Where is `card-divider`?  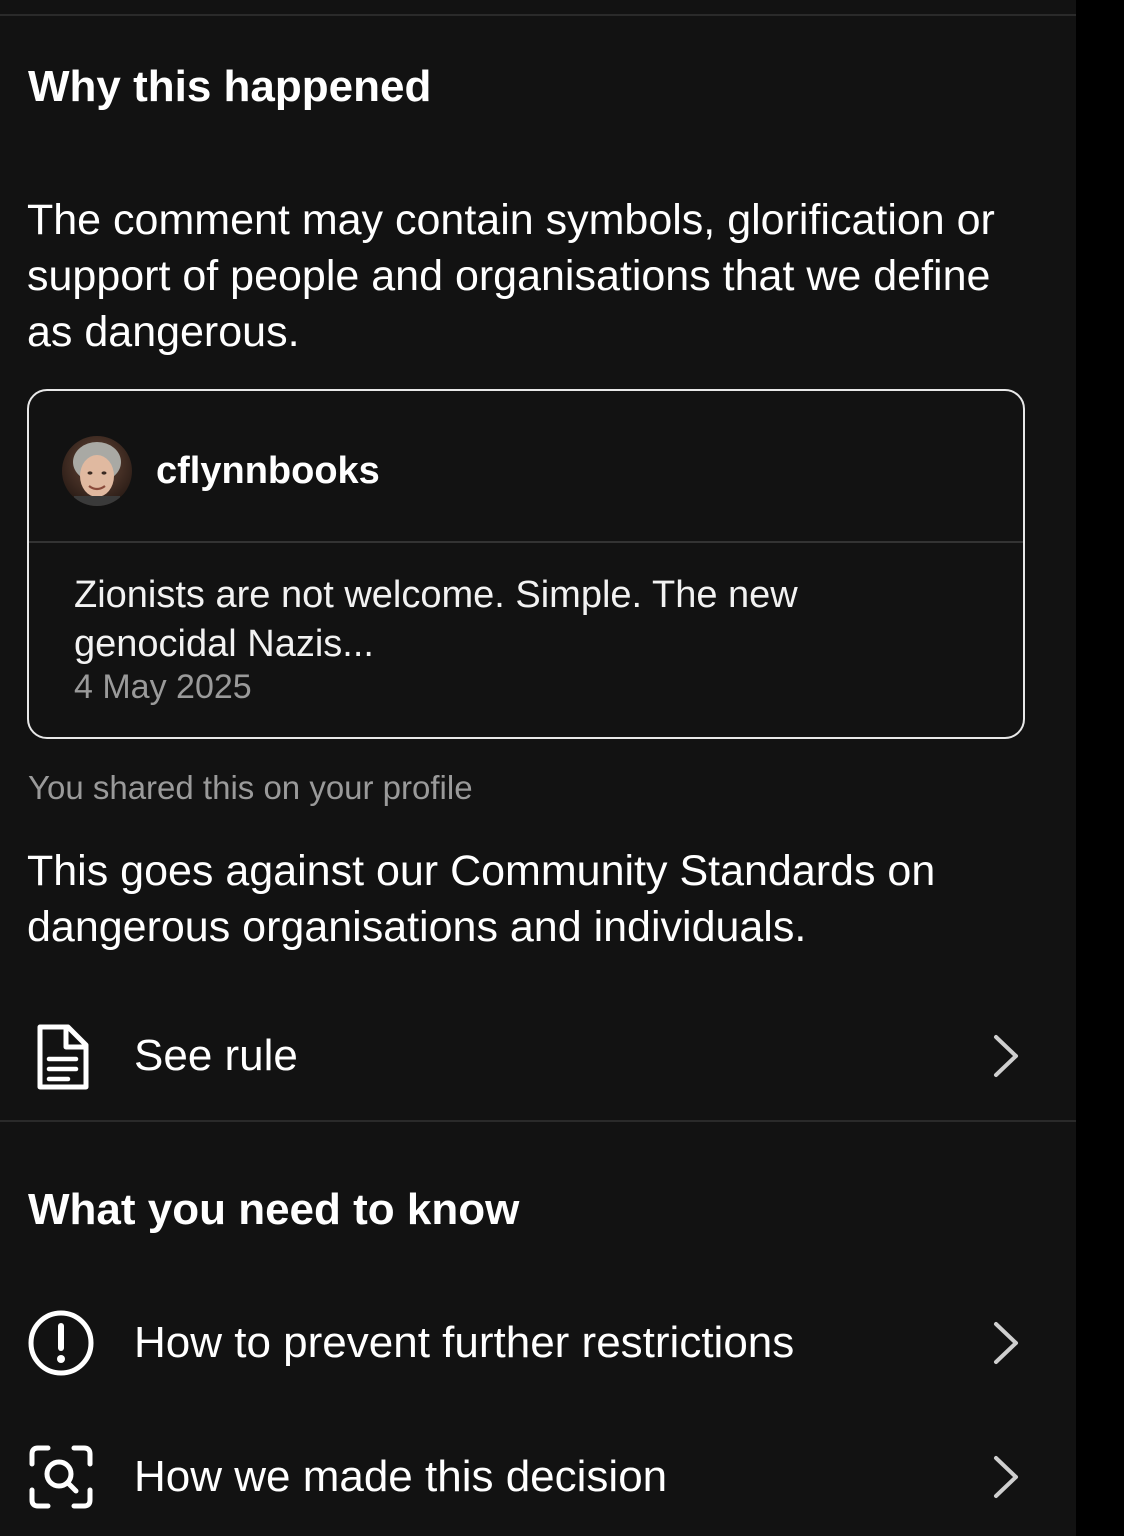
card-divider is located at coordinates (526, 542).